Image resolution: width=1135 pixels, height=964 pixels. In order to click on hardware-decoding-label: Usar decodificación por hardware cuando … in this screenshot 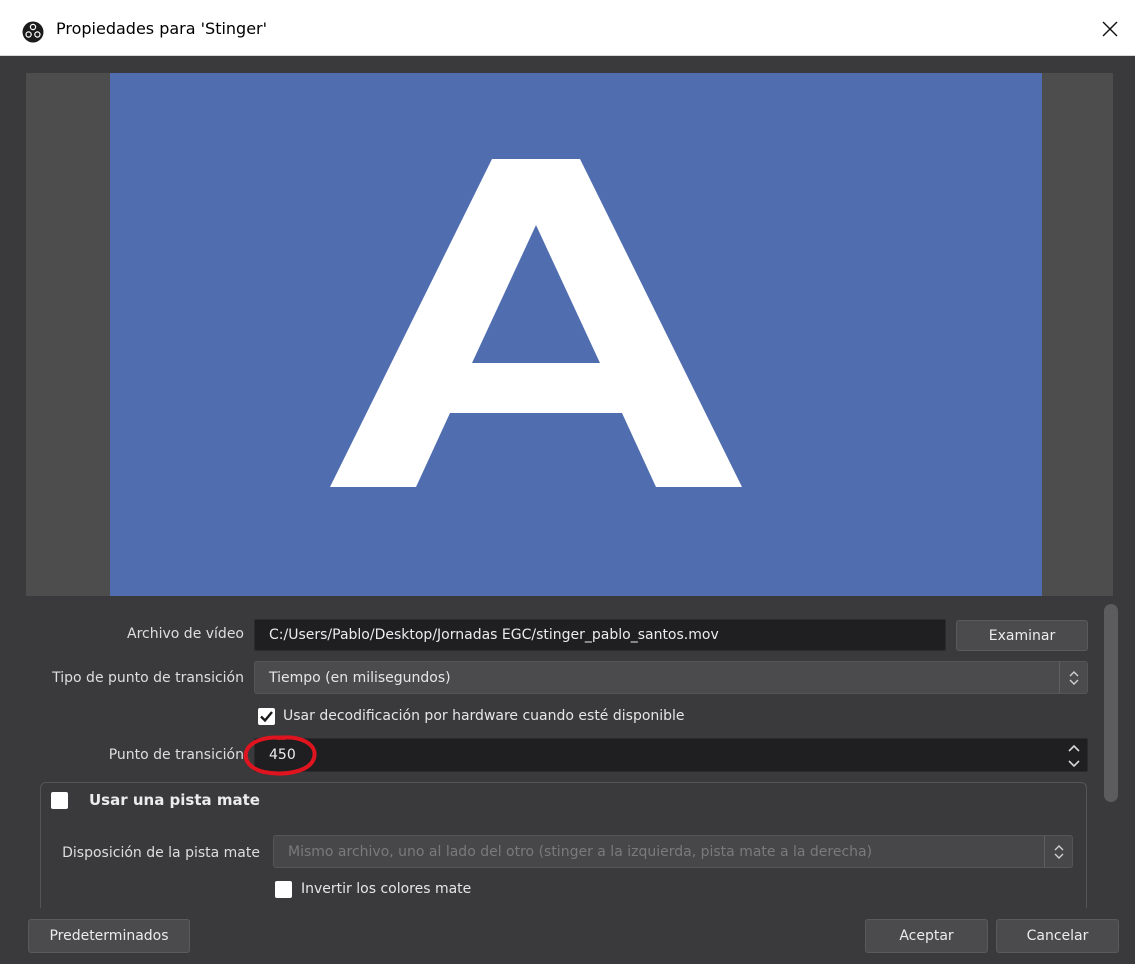, I will do `click(484, 716)`.